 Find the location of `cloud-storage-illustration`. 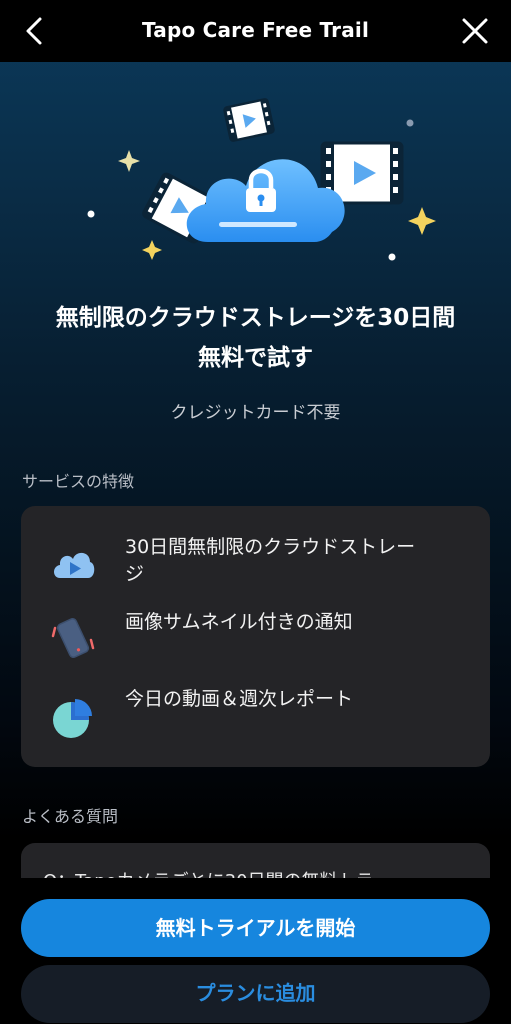

cloud-storage-illustration is located at coordinates (261, 179).